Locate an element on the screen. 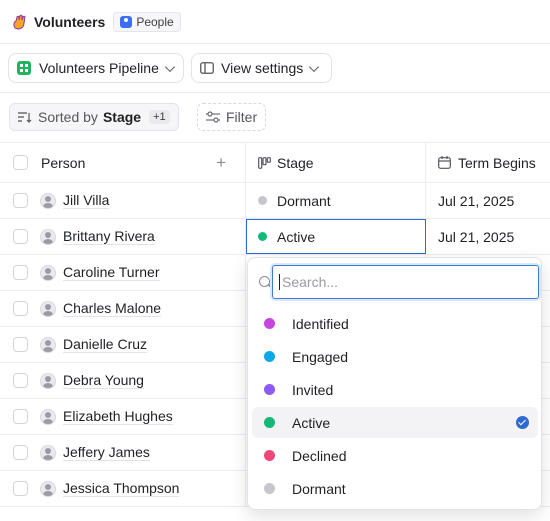 This screenshot has height=521, width=550. pipeline-selector-button: Volunteers Pipeline is located at coordinates (96, 68).